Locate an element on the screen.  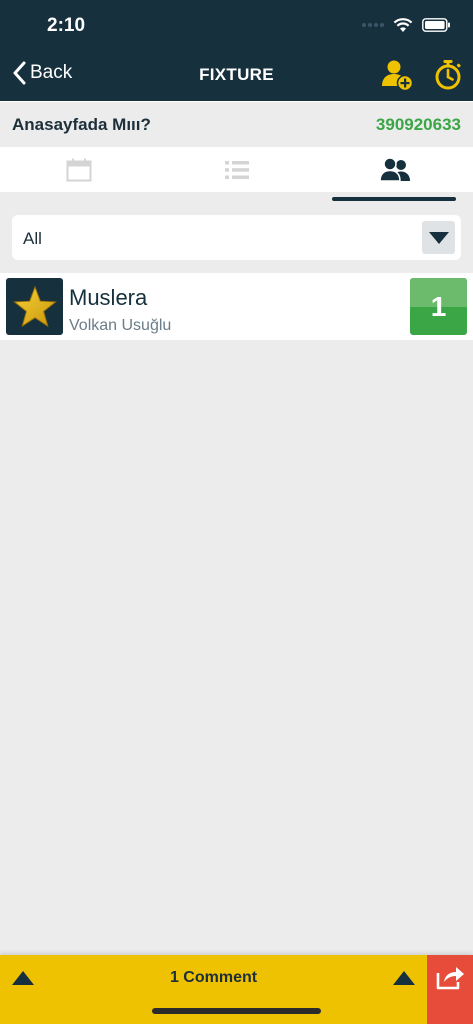
users-icon is located at coordinates (394, 169).